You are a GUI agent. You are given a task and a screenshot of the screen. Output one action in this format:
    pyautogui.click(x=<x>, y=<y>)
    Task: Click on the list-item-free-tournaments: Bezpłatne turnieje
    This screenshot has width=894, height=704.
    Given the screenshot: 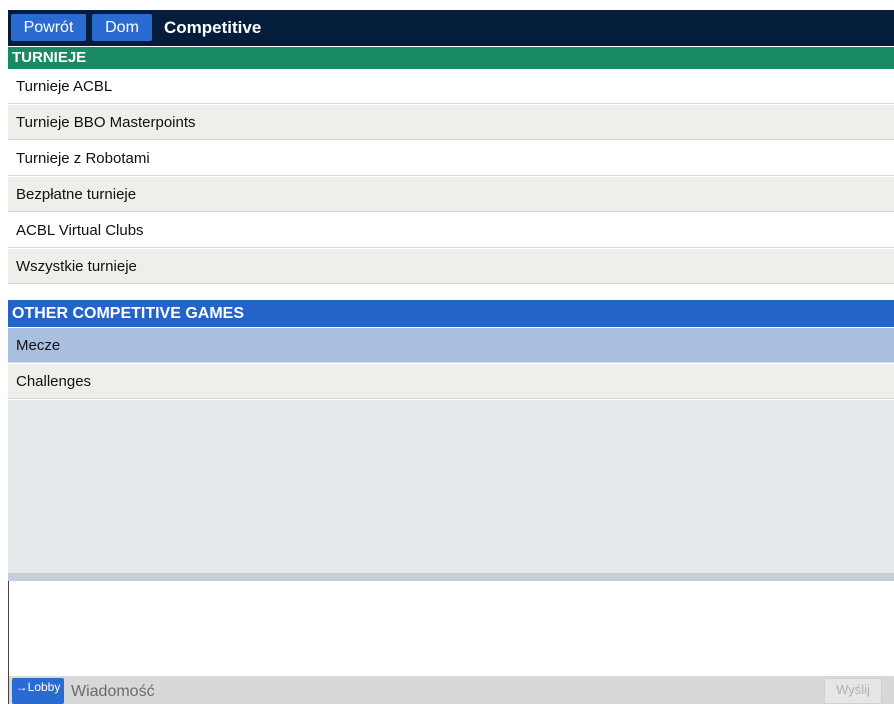 What is the action you would take?
    pyautogui.click(x=451, y=194)
    